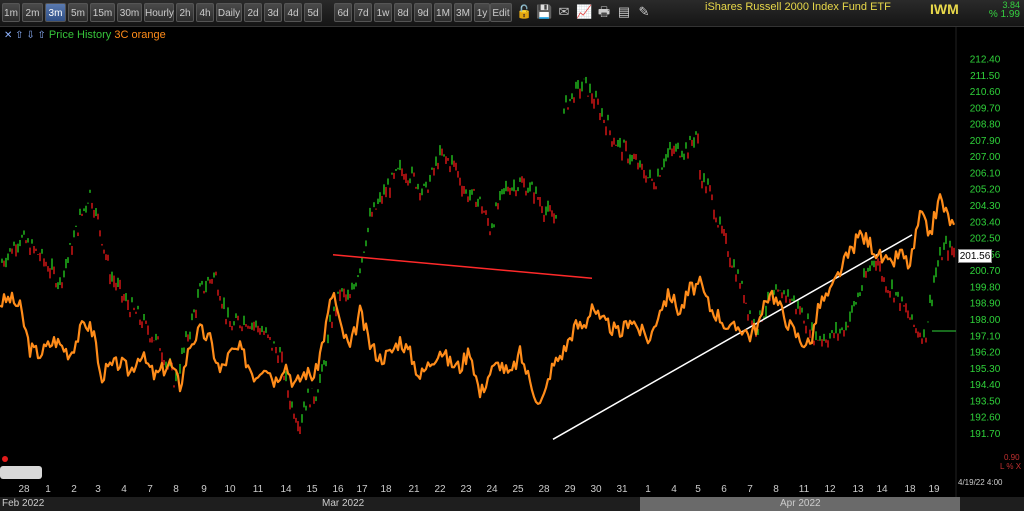 The image size is (1024, 511). I want to click on timeframe-button-15m: 15m, so click(102, 12).